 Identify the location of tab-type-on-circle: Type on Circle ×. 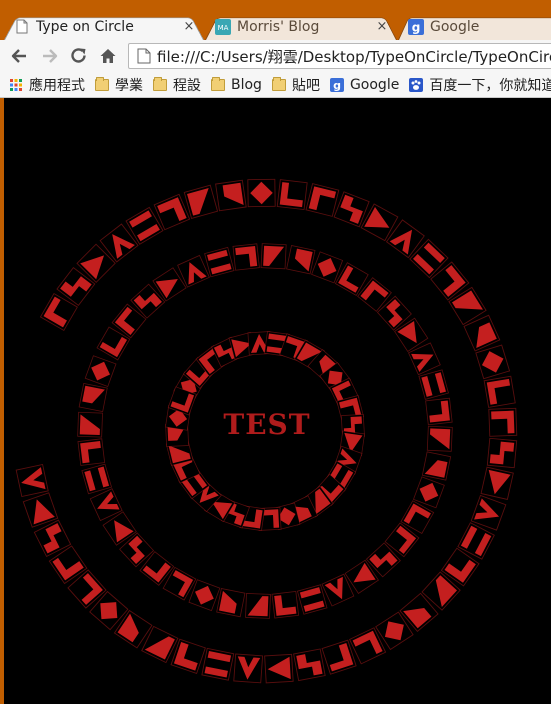
(104, 26).